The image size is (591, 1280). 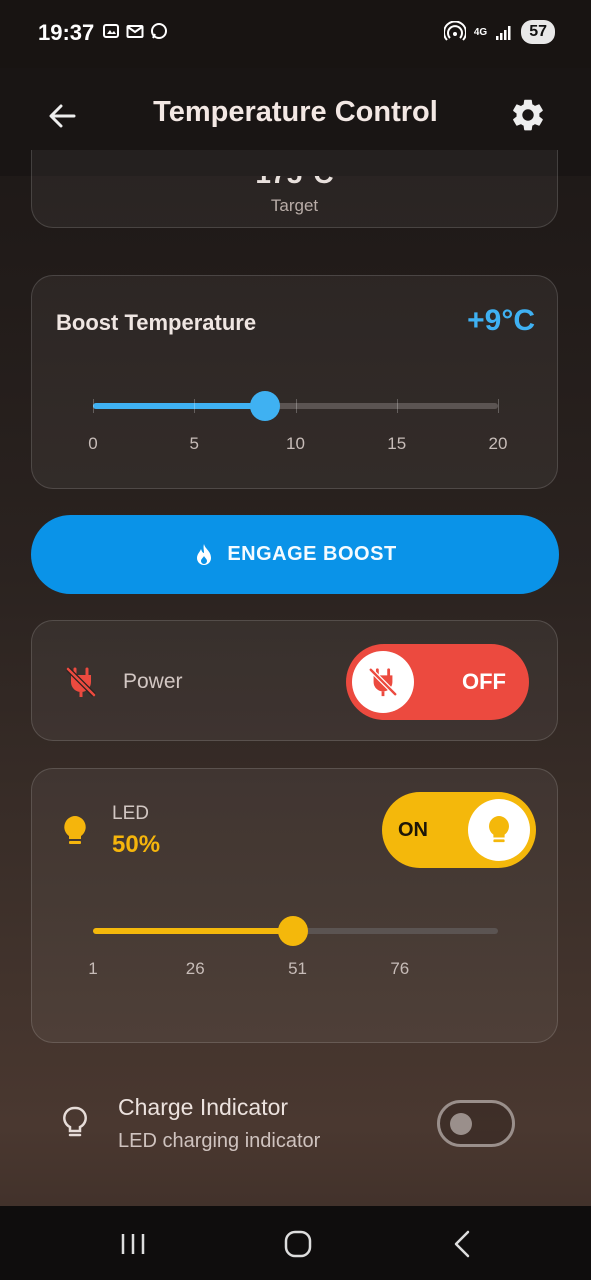 What do you see at coordinates (194, 443) in the screenshot?
I see `slider-tick-label: 5` at bounding box center [194, 443].